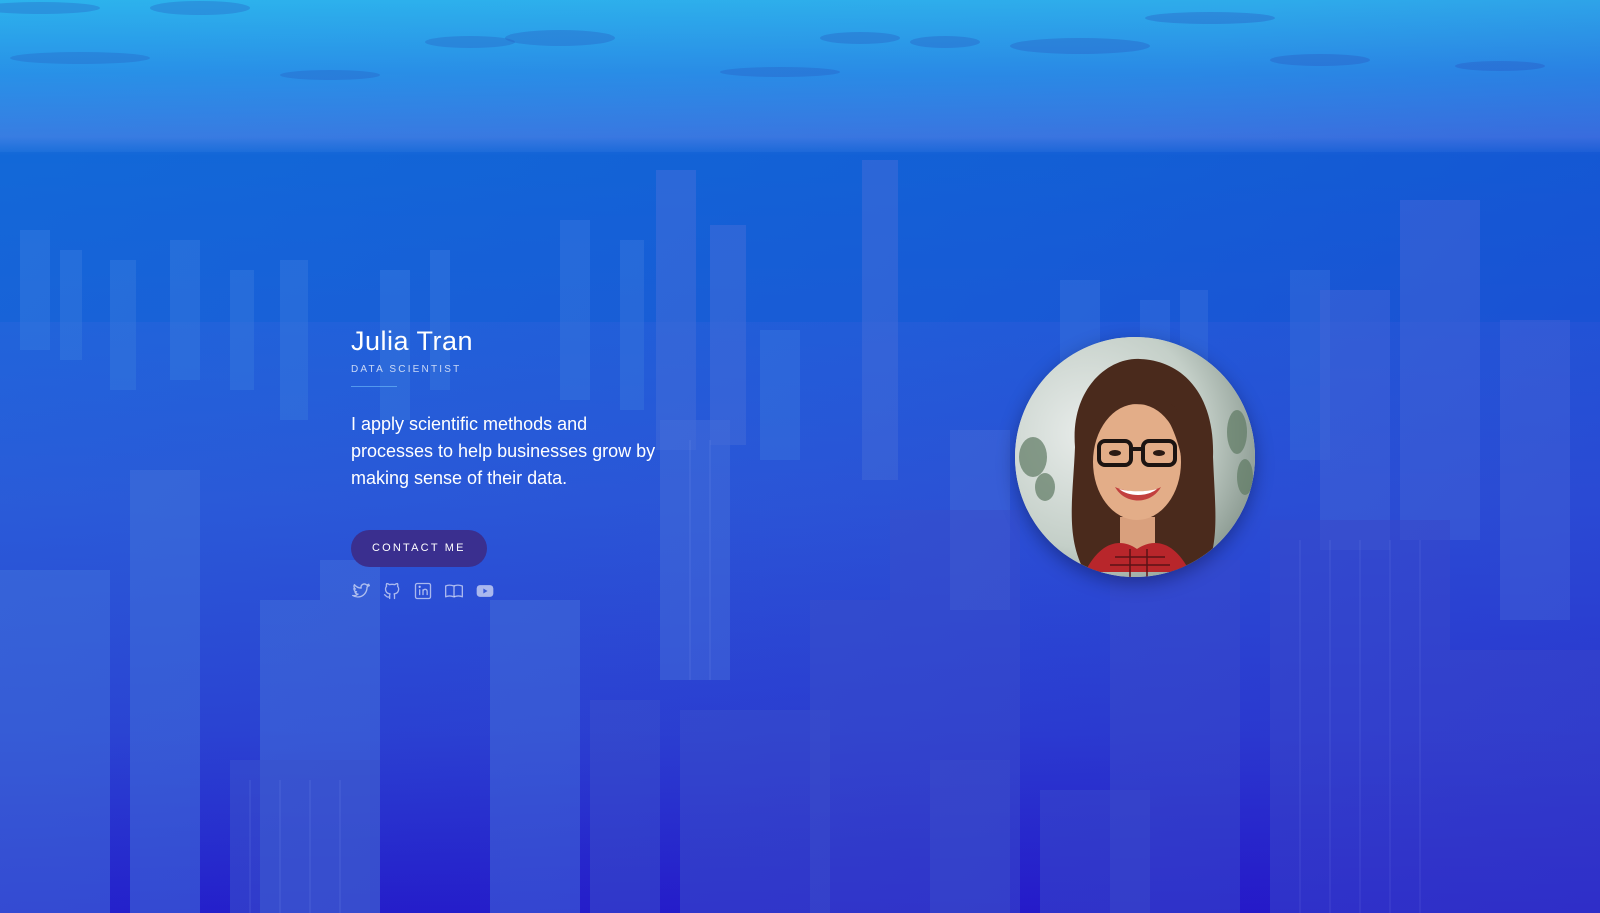 This screenshot has height=913, width=1600. Describe the element at coordinates (485, 591) in the screenshot. I see `youtube-icon` at that location.